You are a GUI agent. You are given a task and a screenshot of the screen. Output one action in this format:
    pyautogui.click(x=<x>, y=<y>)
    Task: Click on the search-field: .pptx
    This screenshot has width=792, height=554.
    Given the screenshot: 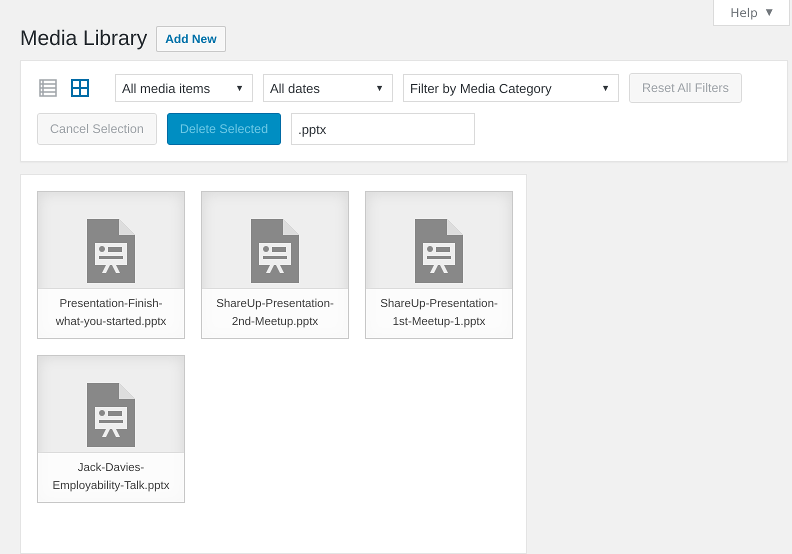 What is the action you would take?
    pyautogui.click(x=383, y=129)
    